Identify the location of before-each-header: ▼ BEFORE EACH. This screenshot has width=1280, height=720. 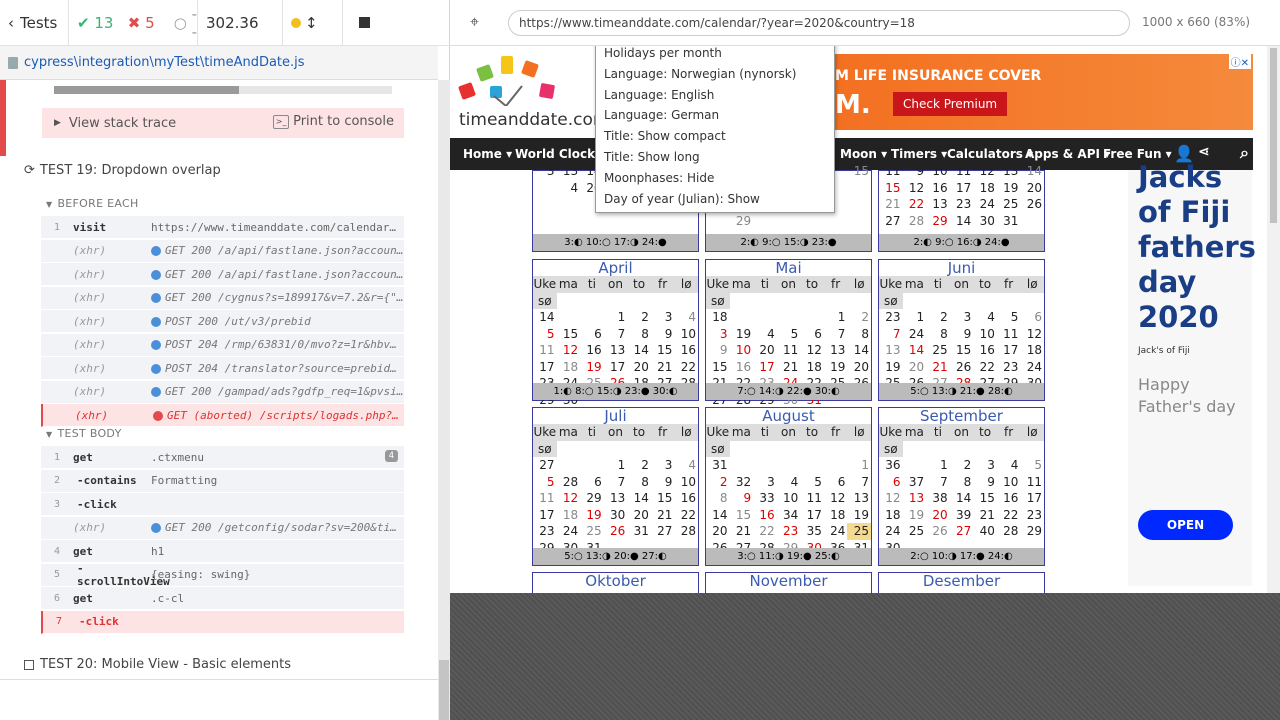
(92, 203).